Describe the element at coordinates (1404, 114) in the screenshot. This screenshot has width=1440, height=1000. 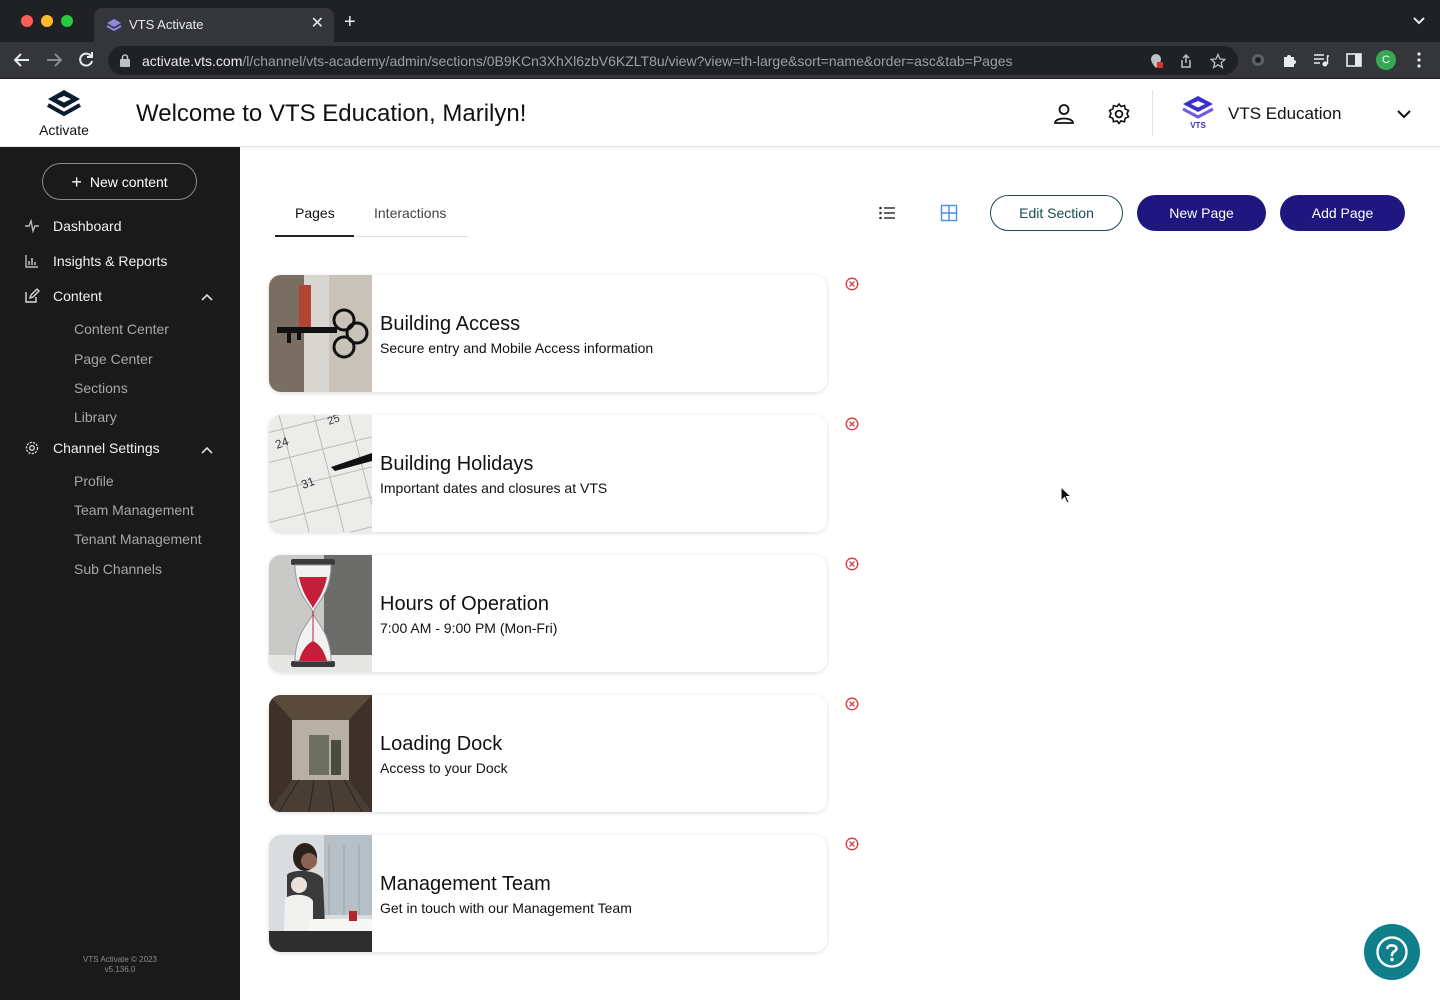
I see `chevron-down-icon` at that location.